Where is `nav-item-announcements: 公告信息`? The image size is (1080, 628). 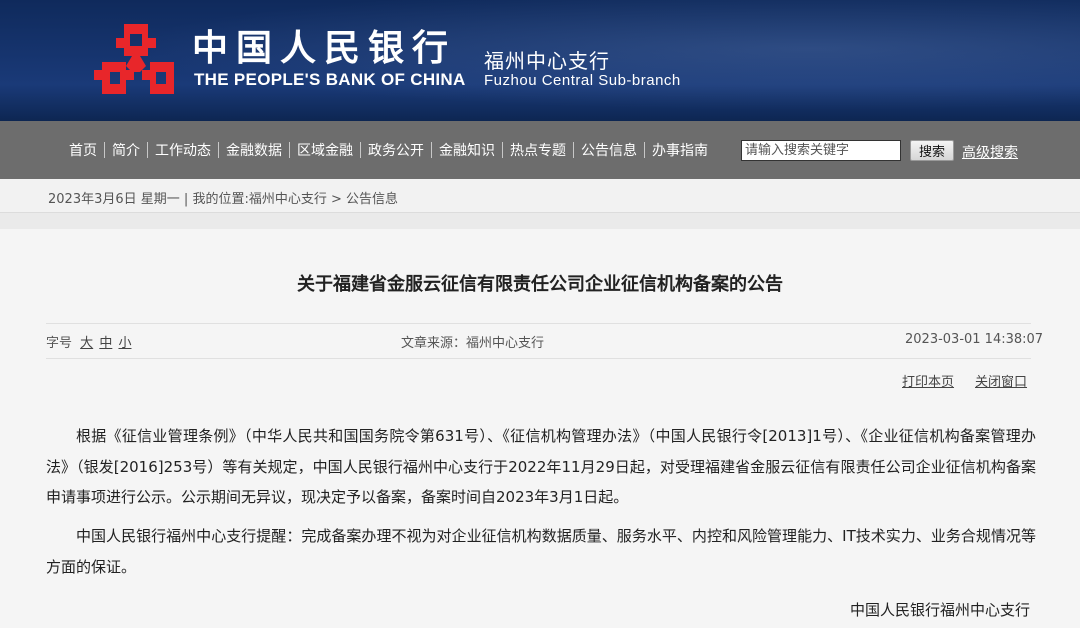 nav-item-announcements: 公告信息 is located at coordinates (609, 150).